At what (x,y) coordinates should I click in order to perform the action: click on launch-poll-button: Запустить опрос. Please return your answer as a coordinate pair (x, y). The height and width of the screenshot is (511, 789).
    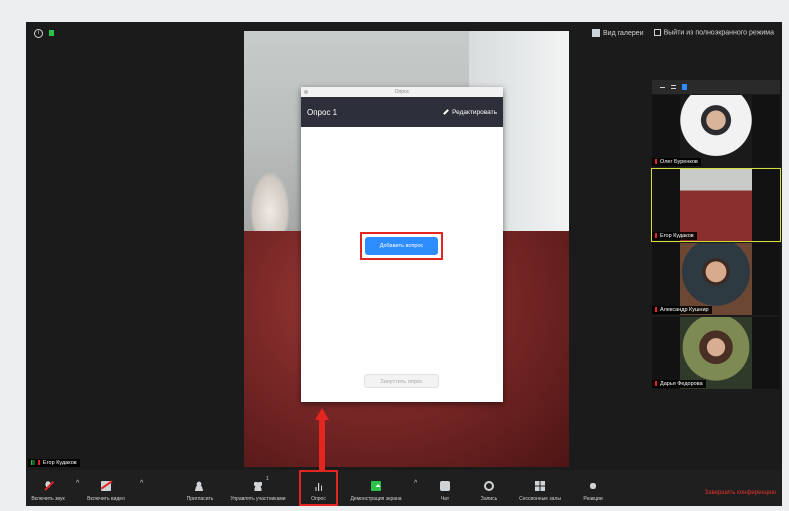
    Looking at the image, I should click on (401, 381).